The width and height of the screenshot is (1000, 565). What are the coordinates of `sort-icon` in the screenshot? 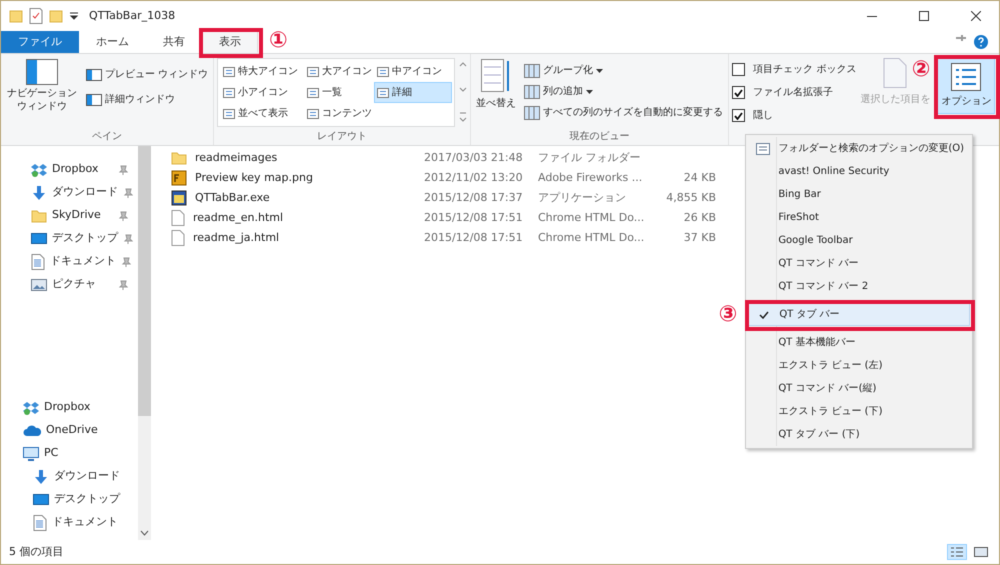 It's located at (496, 76).